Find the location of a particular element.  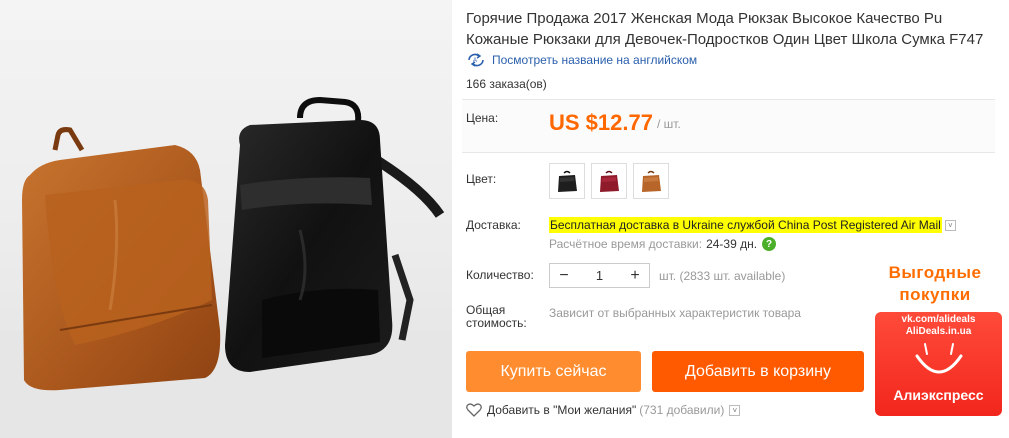

divider is located at coordinates (728, 152).